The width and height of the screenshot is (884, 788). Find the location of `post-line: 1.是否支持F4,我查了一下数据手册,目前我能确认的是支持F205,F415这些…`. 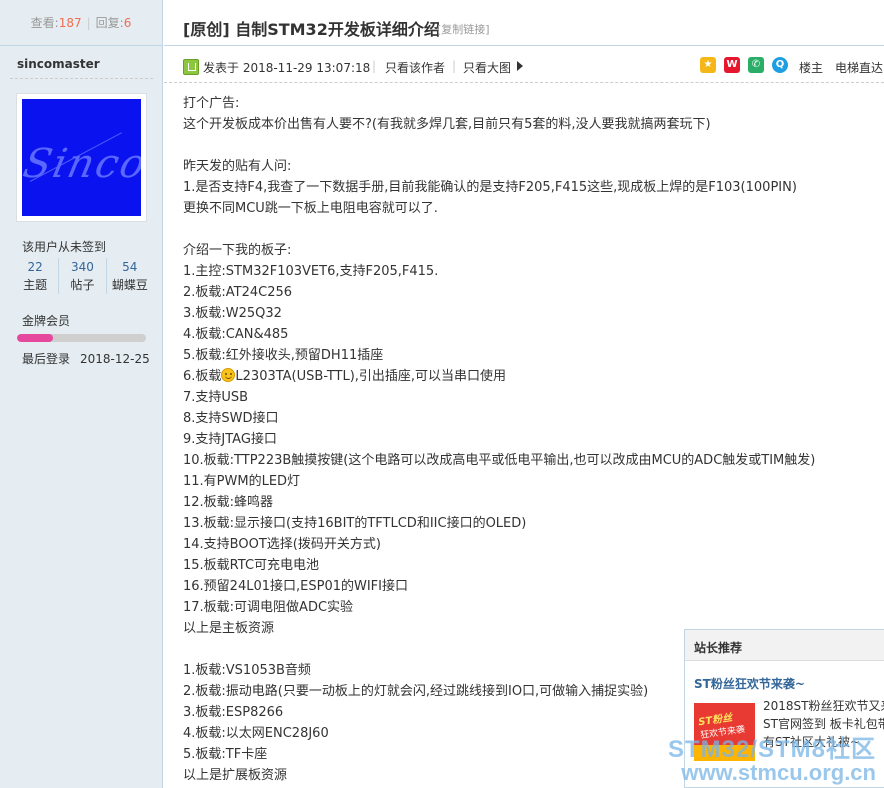

post-line: 1.是否支持F4,我查了一下数据手册,目前我能确认的是支持F205,F415这些… is located at coordinates (528, 187).